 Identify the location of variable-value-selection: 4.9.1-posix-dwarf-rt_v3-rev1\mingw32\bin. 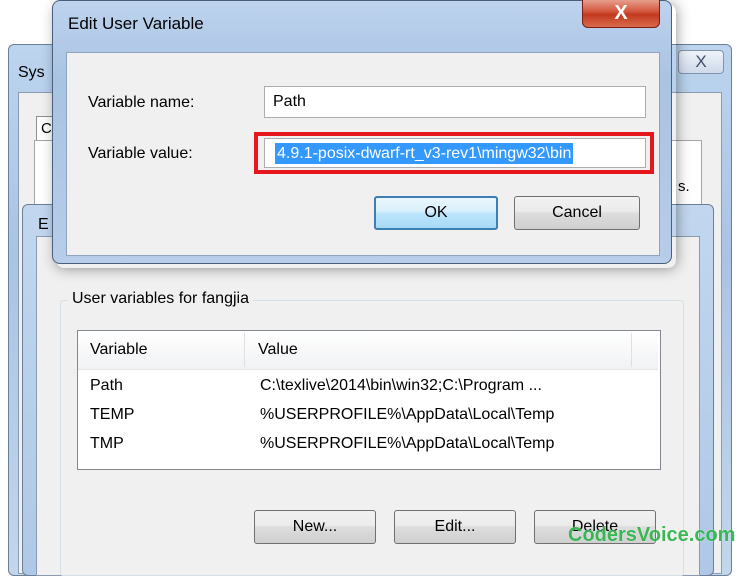
(424, 153).